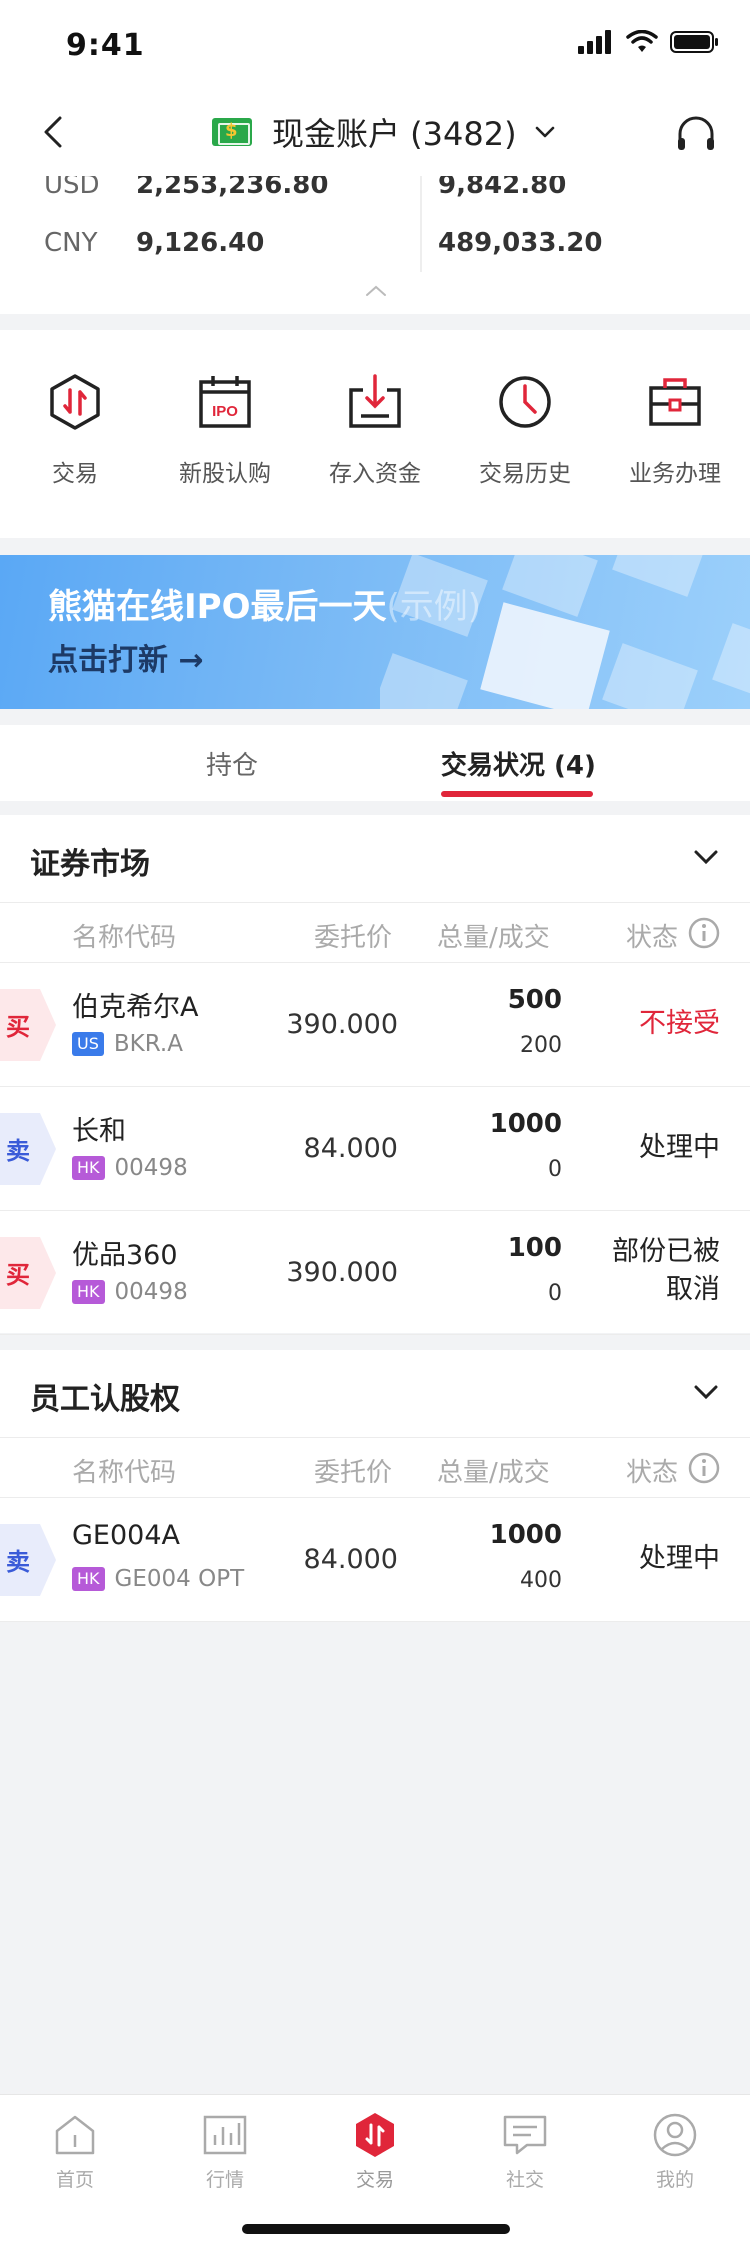 The width and height of the screenshot is (750, 2256). Describe the element at coordinates (541, 1580) in the screenshot. I see `filled-qty: 400` at that location.